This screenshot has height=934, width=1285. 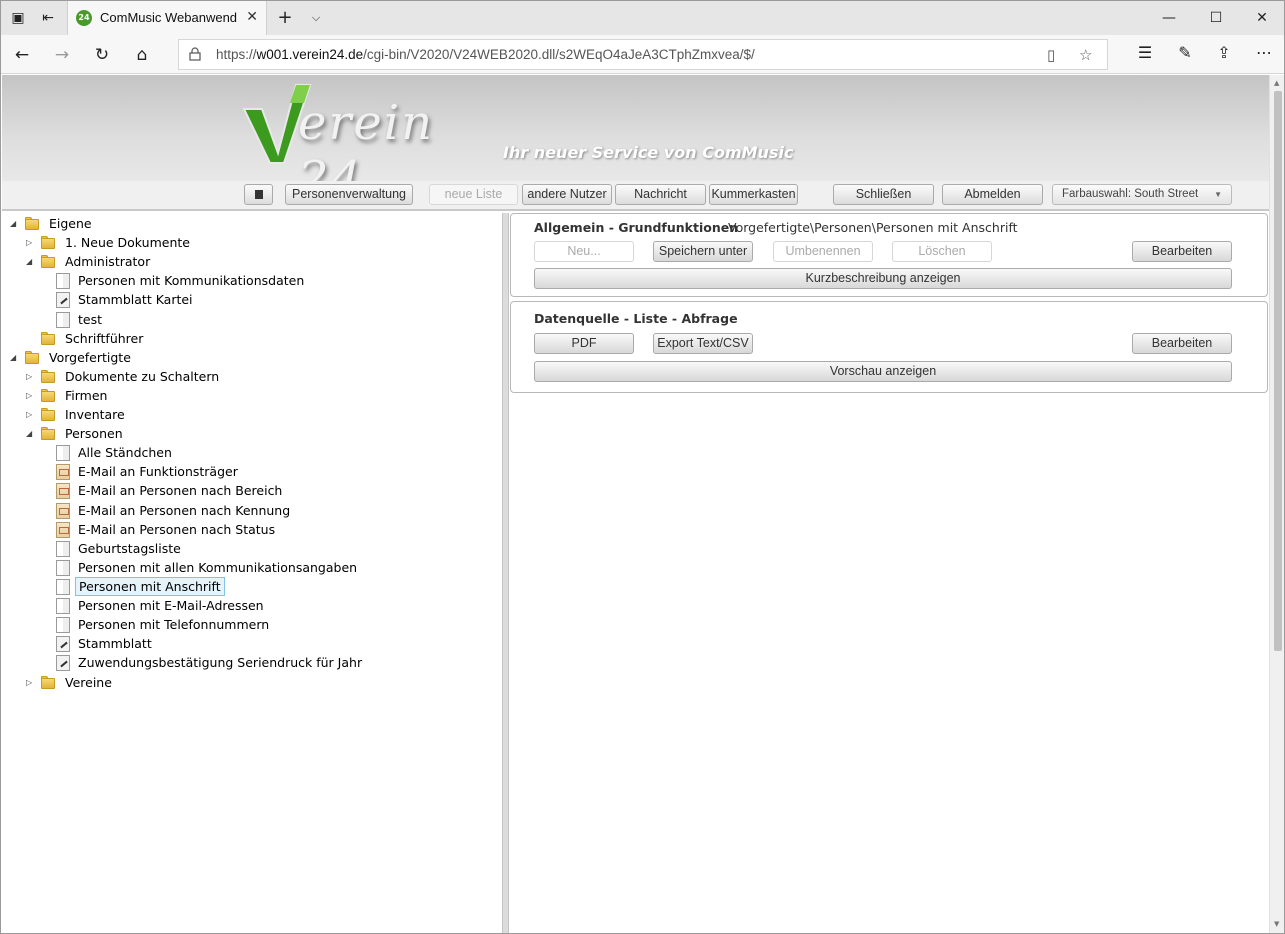 What do you see at coordinates (1145, 52) in the screenshot?
I see `favorites-icon: ☰` at bounding box center [1145, 52].